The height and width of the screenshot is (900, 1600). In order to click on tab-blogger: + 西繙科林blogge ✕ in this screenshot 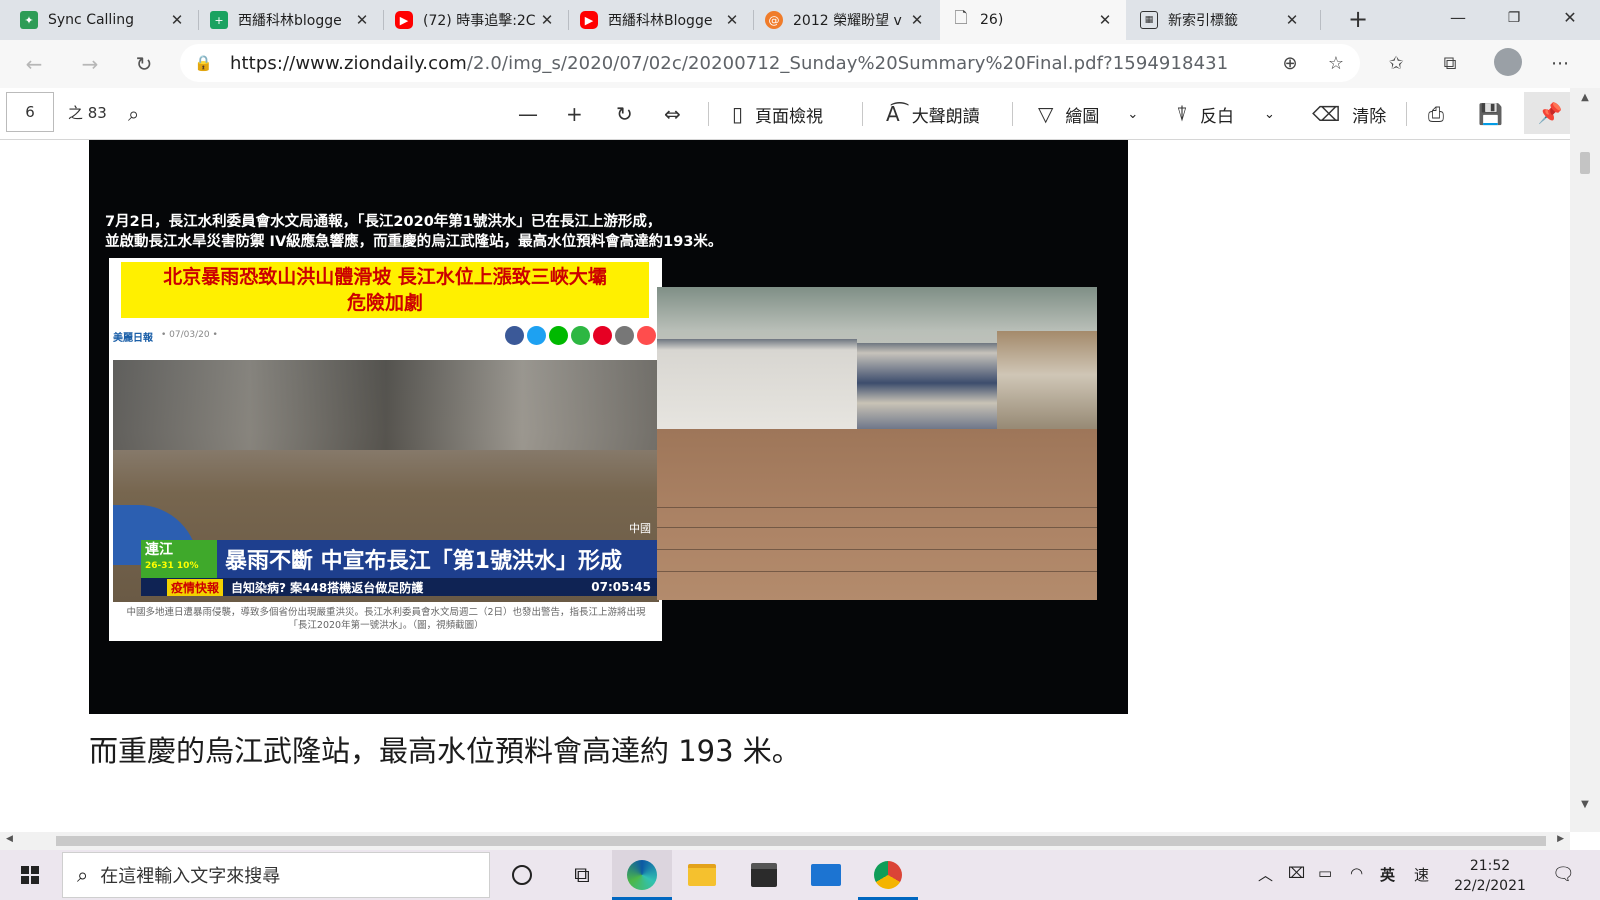, I will do `click(290, 20)`.